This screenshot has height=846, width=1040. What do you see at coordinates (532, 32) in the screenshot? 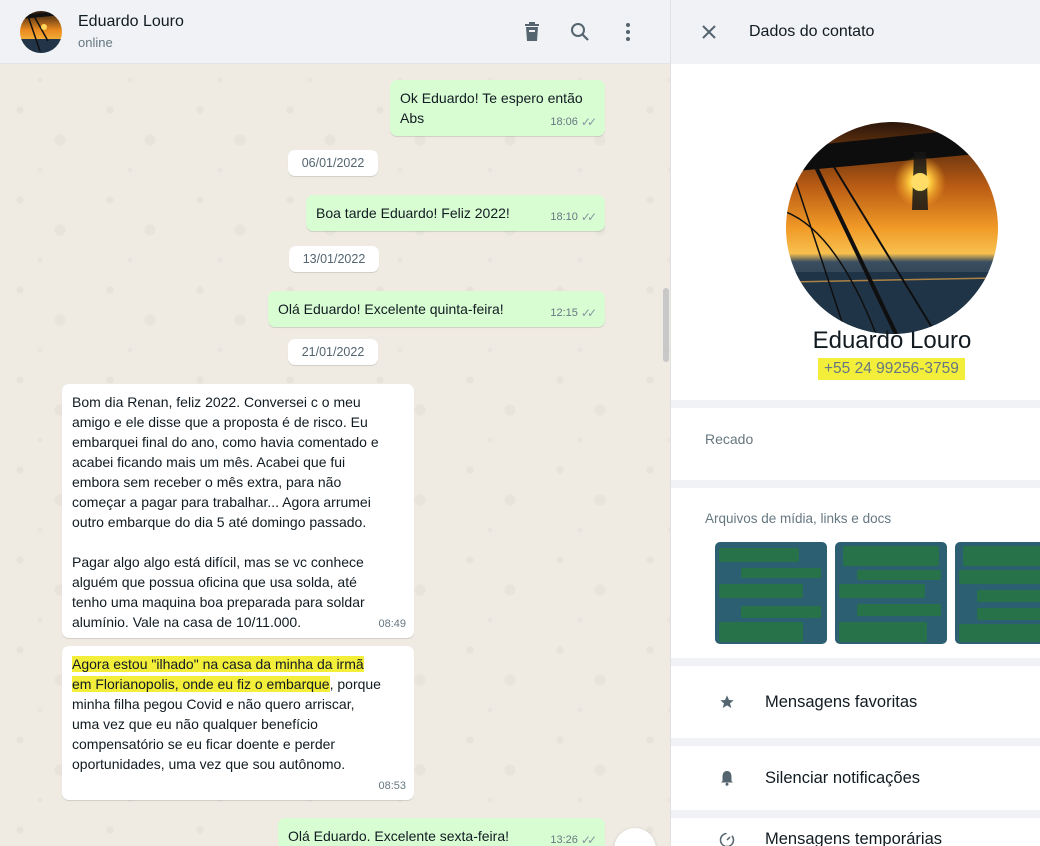
I see `trash-icon` at bounding box center [532, 32].